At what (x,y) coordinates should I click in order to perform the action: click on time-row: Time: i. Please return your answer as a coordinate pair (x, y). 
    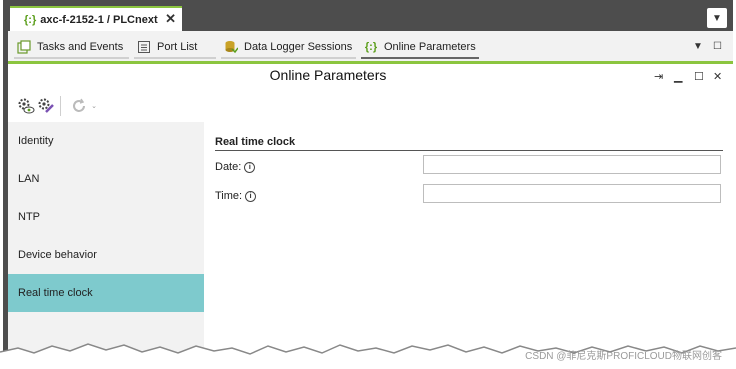
    Looking at the image, I should click on (469, 194).